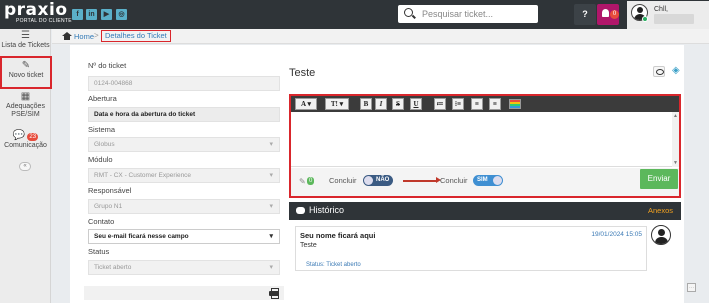  What do you see at coordinates (184, 293) in the screenshot?
I see `print-bar` at bounding box center [184, 293].